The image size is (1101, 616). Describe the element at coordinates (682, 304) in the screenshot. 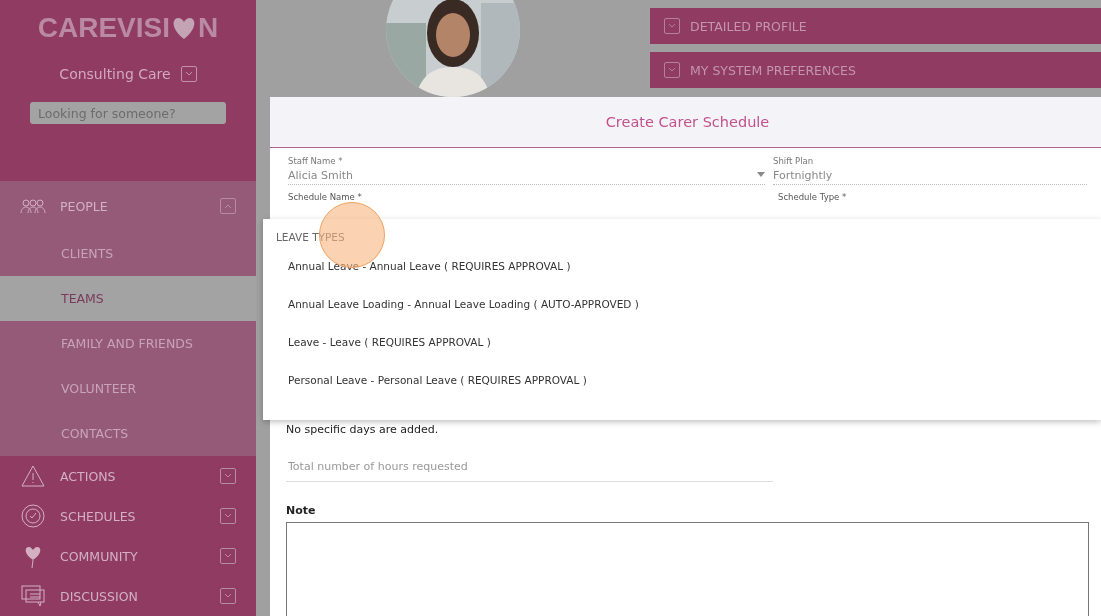

I see `menu-option: Annual Leave Loading - Annual Leave Loading ( AUTO-APPROVED )` at that location.